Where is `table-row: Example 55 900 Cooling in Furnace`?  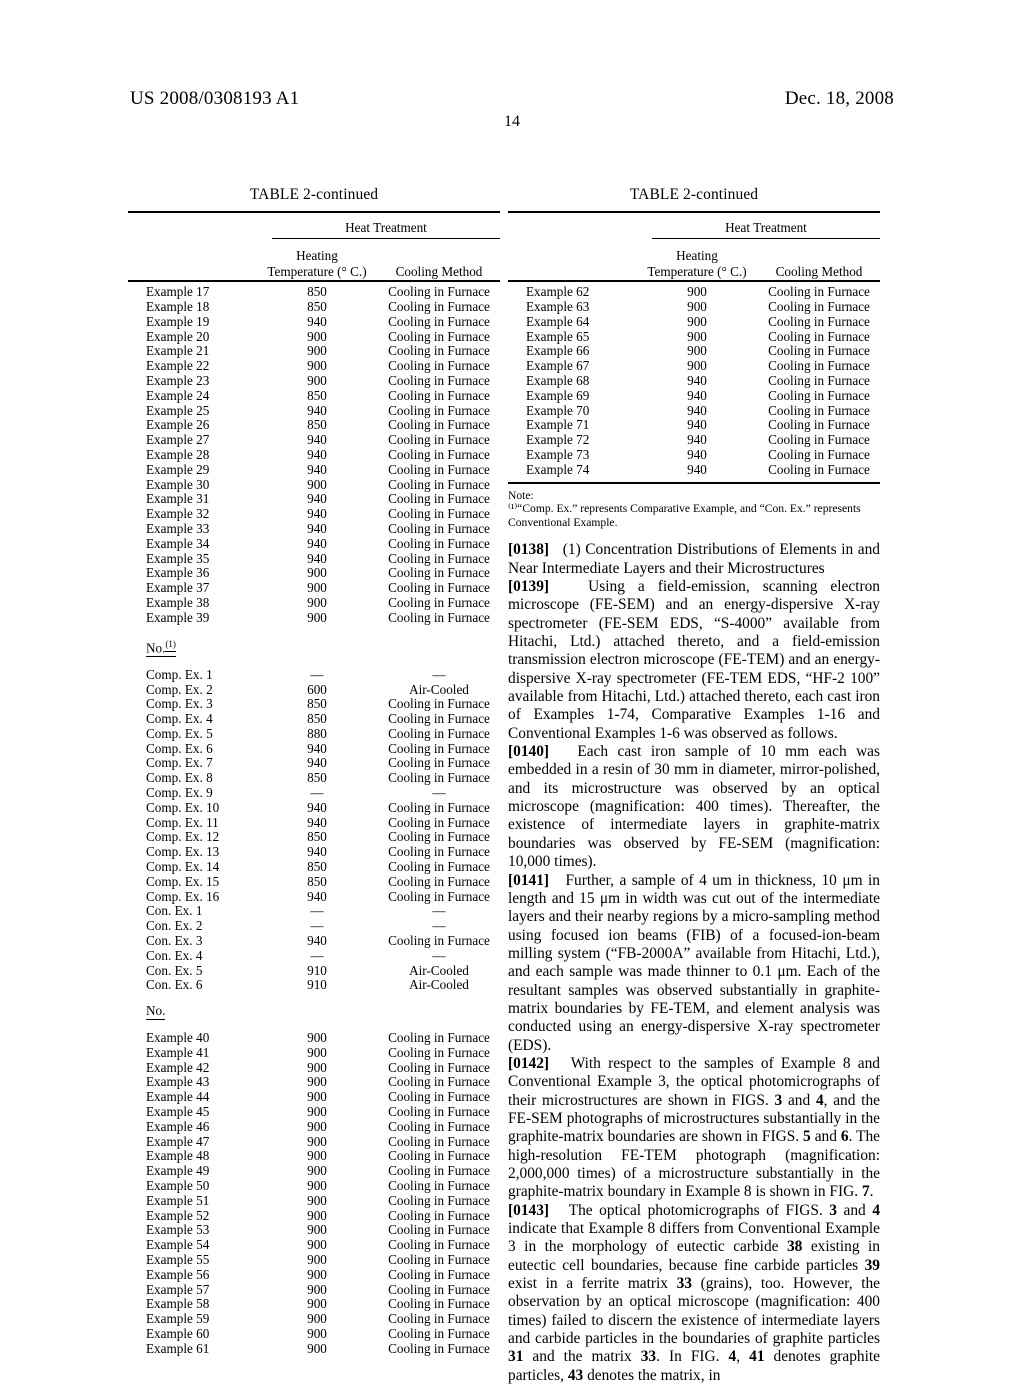
table-row: Example 55 900 Cooling in Furnace is located at coordinates (314, 1259).